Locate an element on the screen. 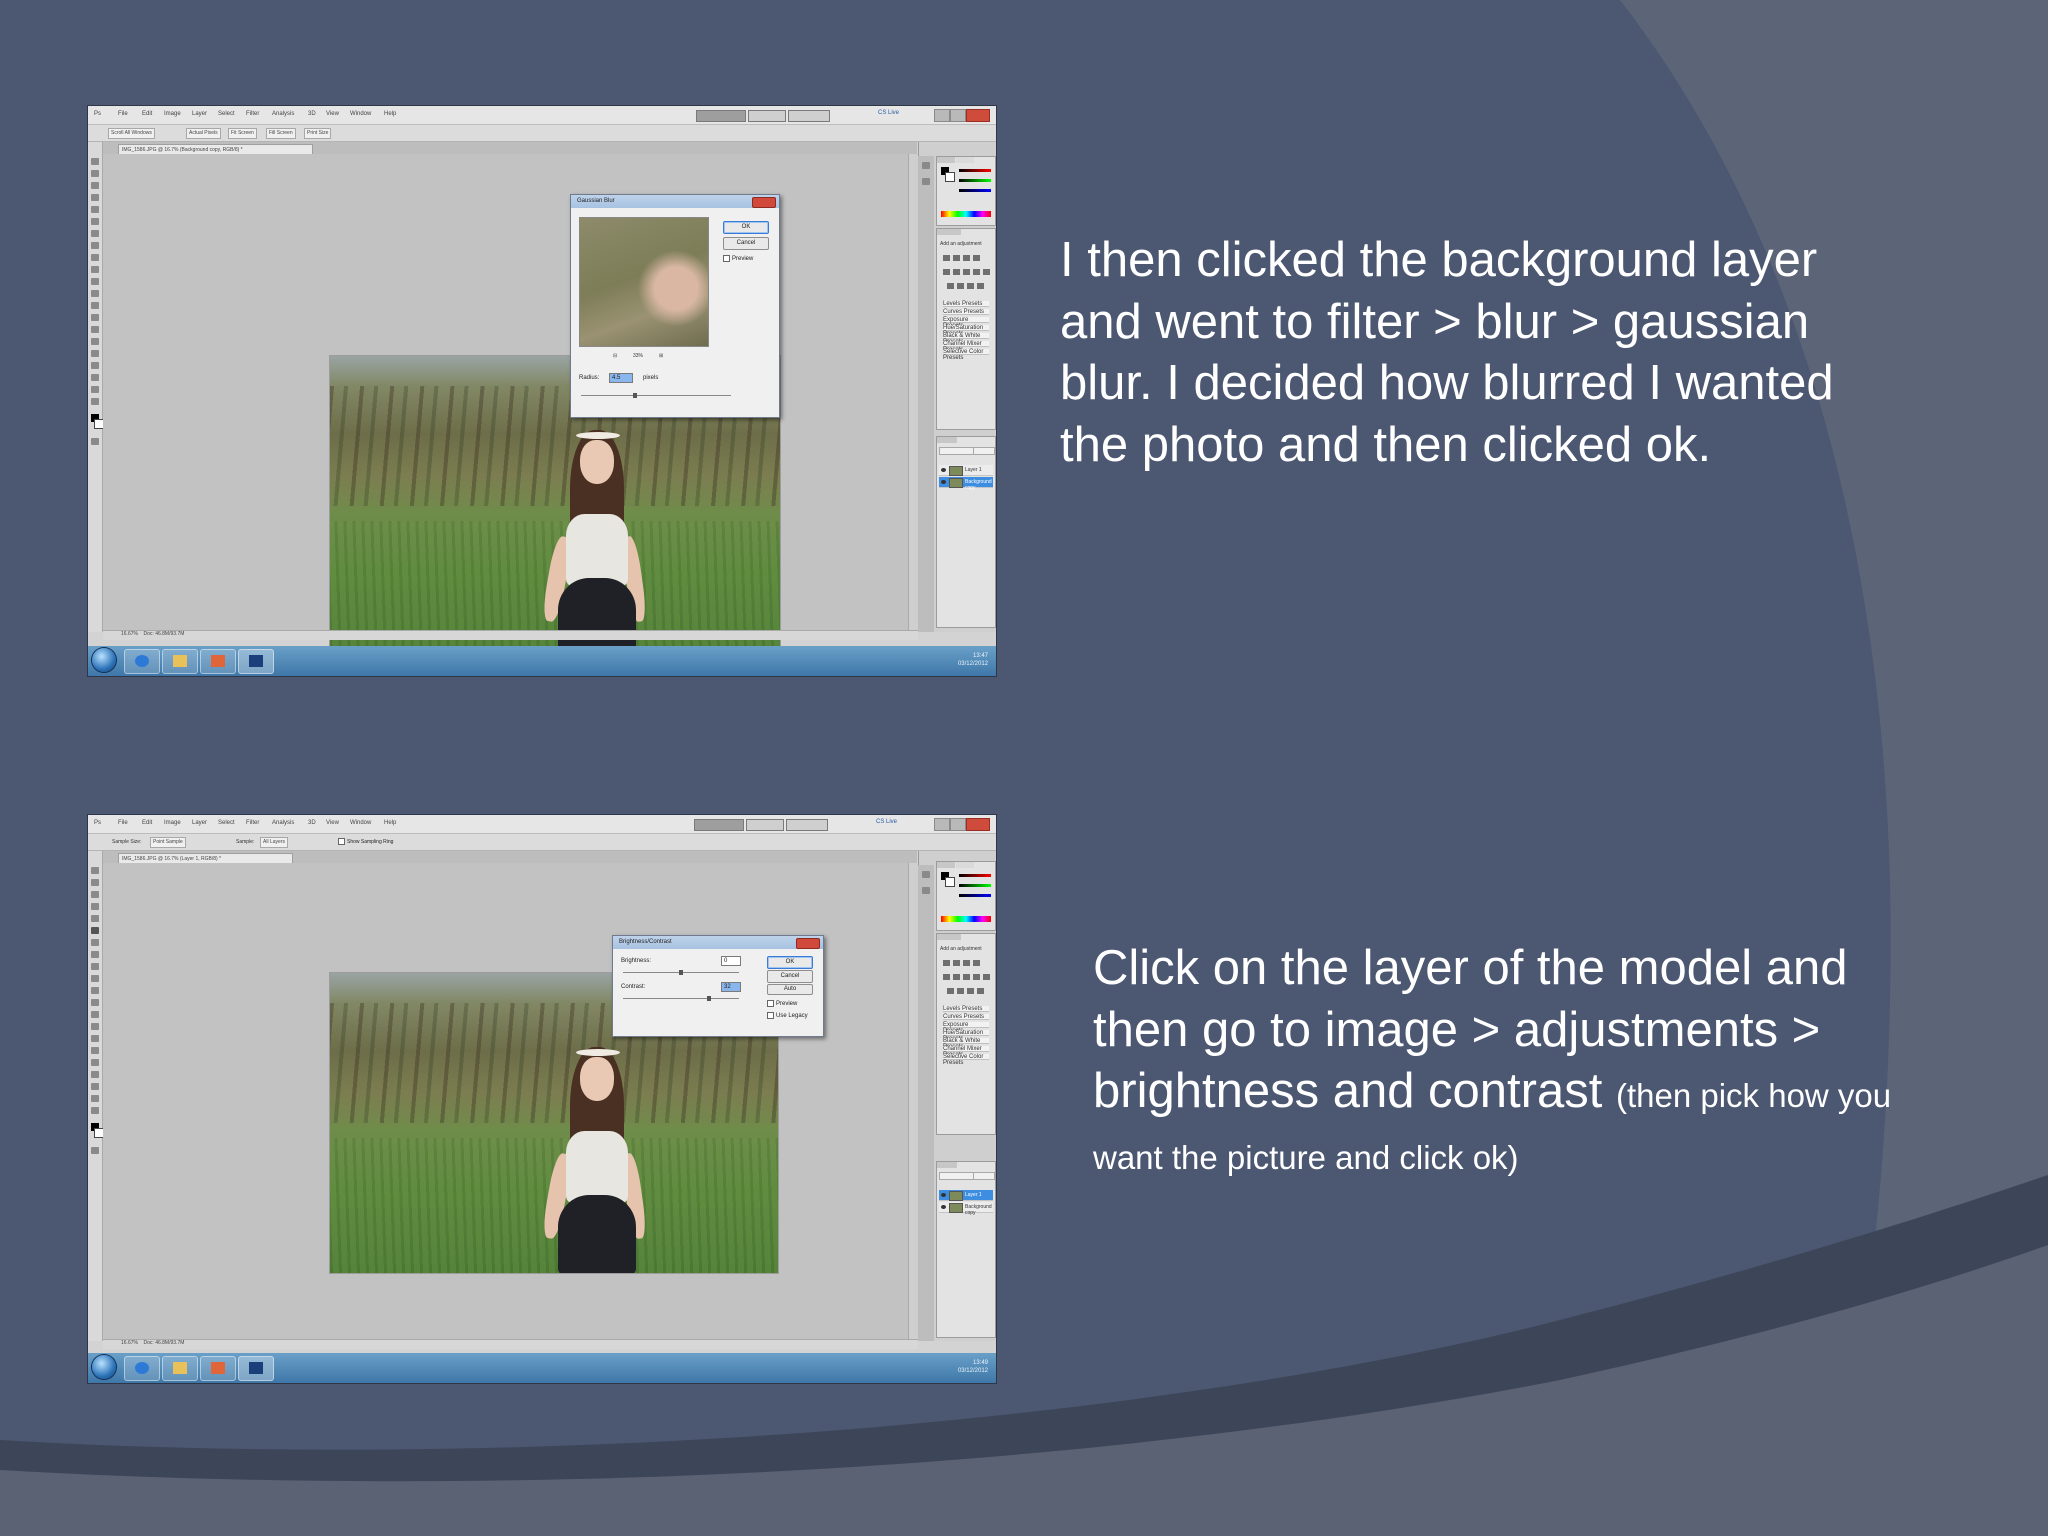  option-fill-screen: Fill Screen is located at coordinates (281, 133).